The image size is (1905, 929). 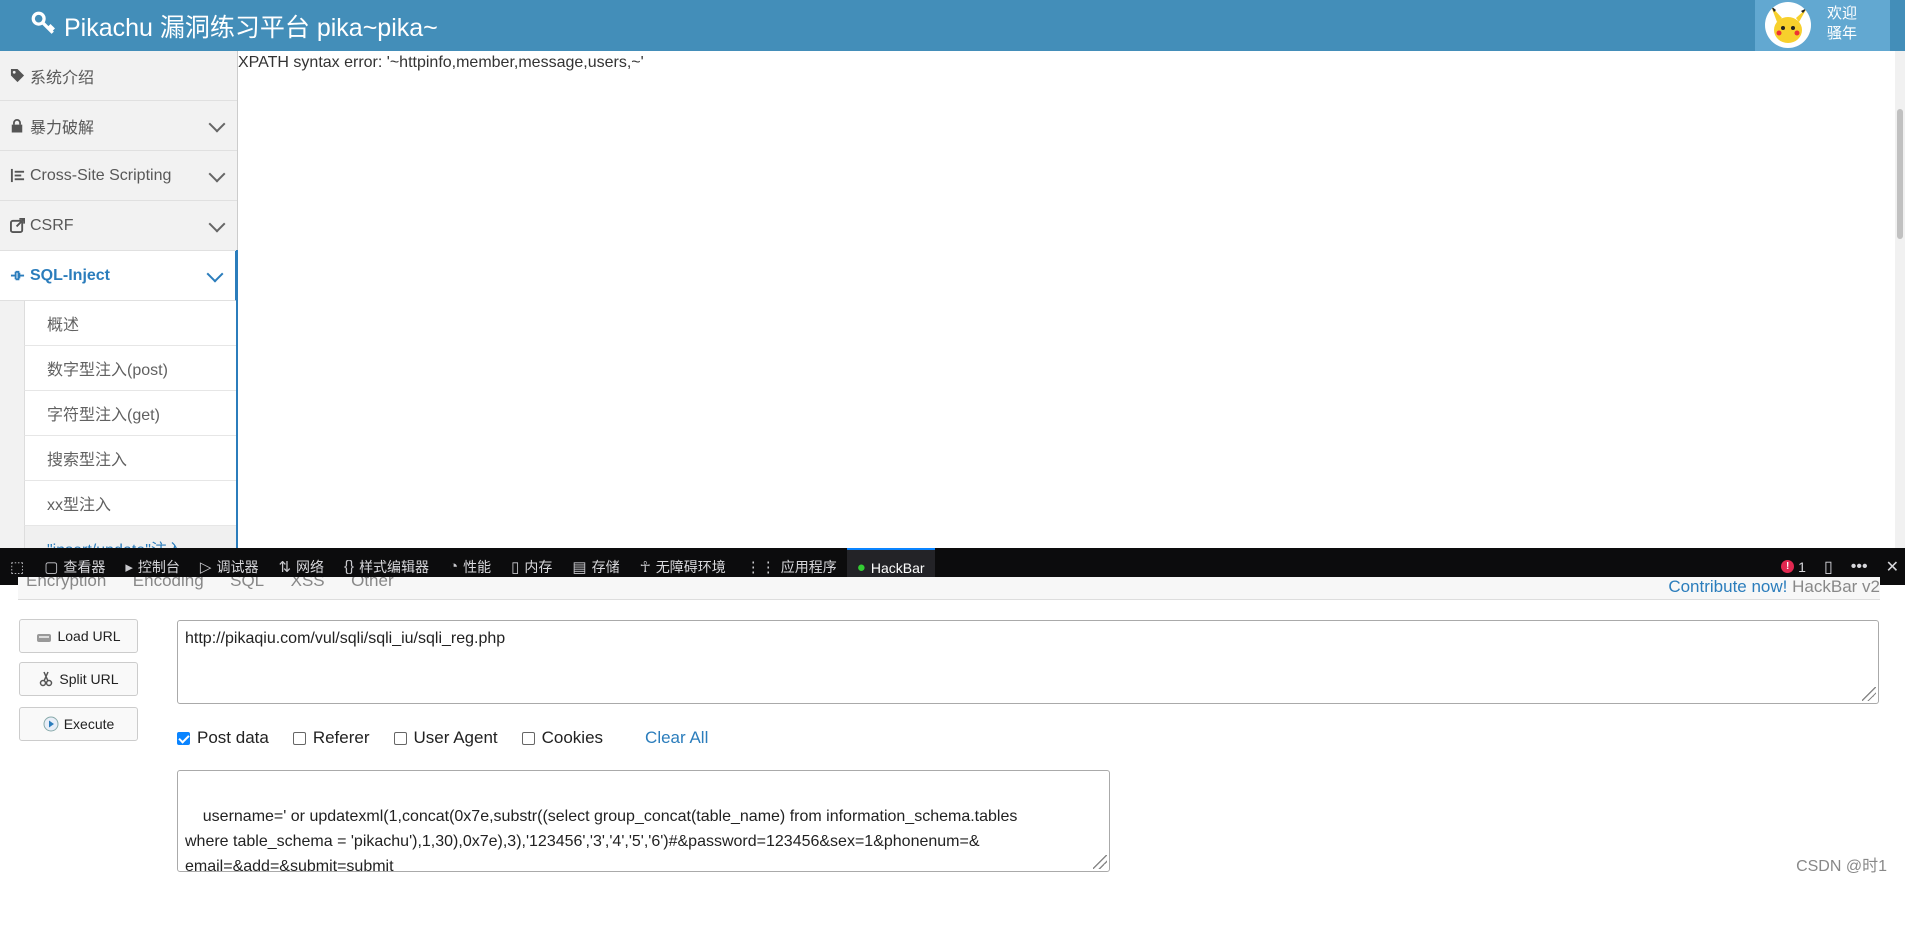 What do you see at coordinates (17, 176) in the screenshot?
I see `list-icon` at bounding box center [17, 176].